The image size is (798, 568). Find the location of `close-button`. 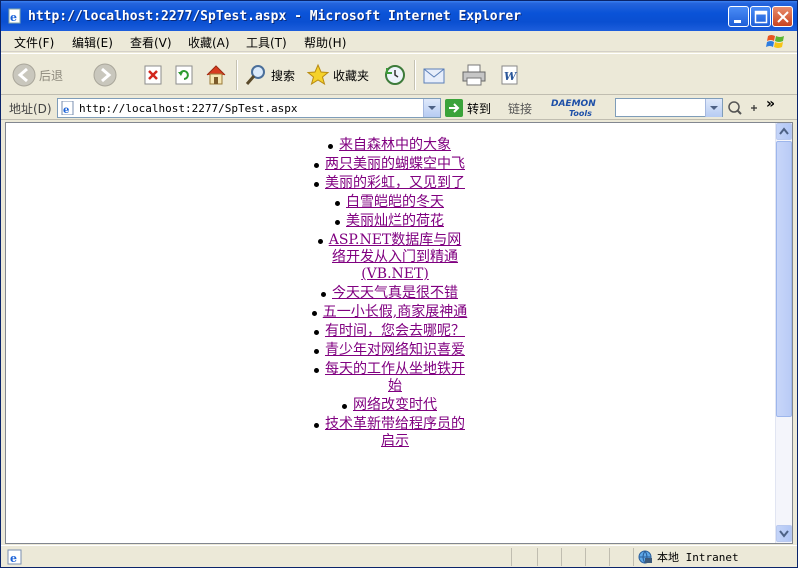

close-button is located at coordinates (782, 16).